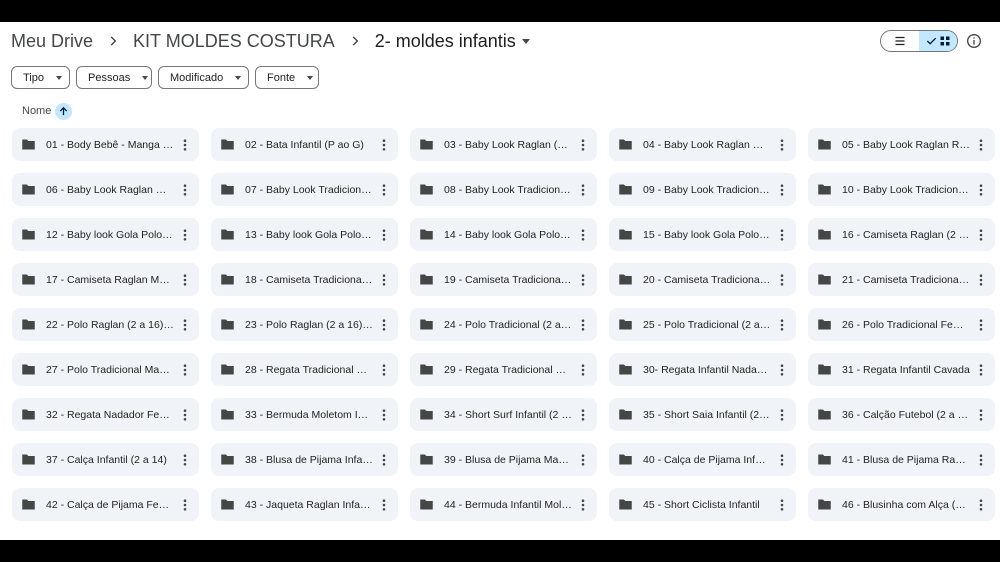  Describe the element at coordinates (304, 369) in the screenshot. I see `folder-tile: 28 - Regata Tradicional Masculina` at that location.